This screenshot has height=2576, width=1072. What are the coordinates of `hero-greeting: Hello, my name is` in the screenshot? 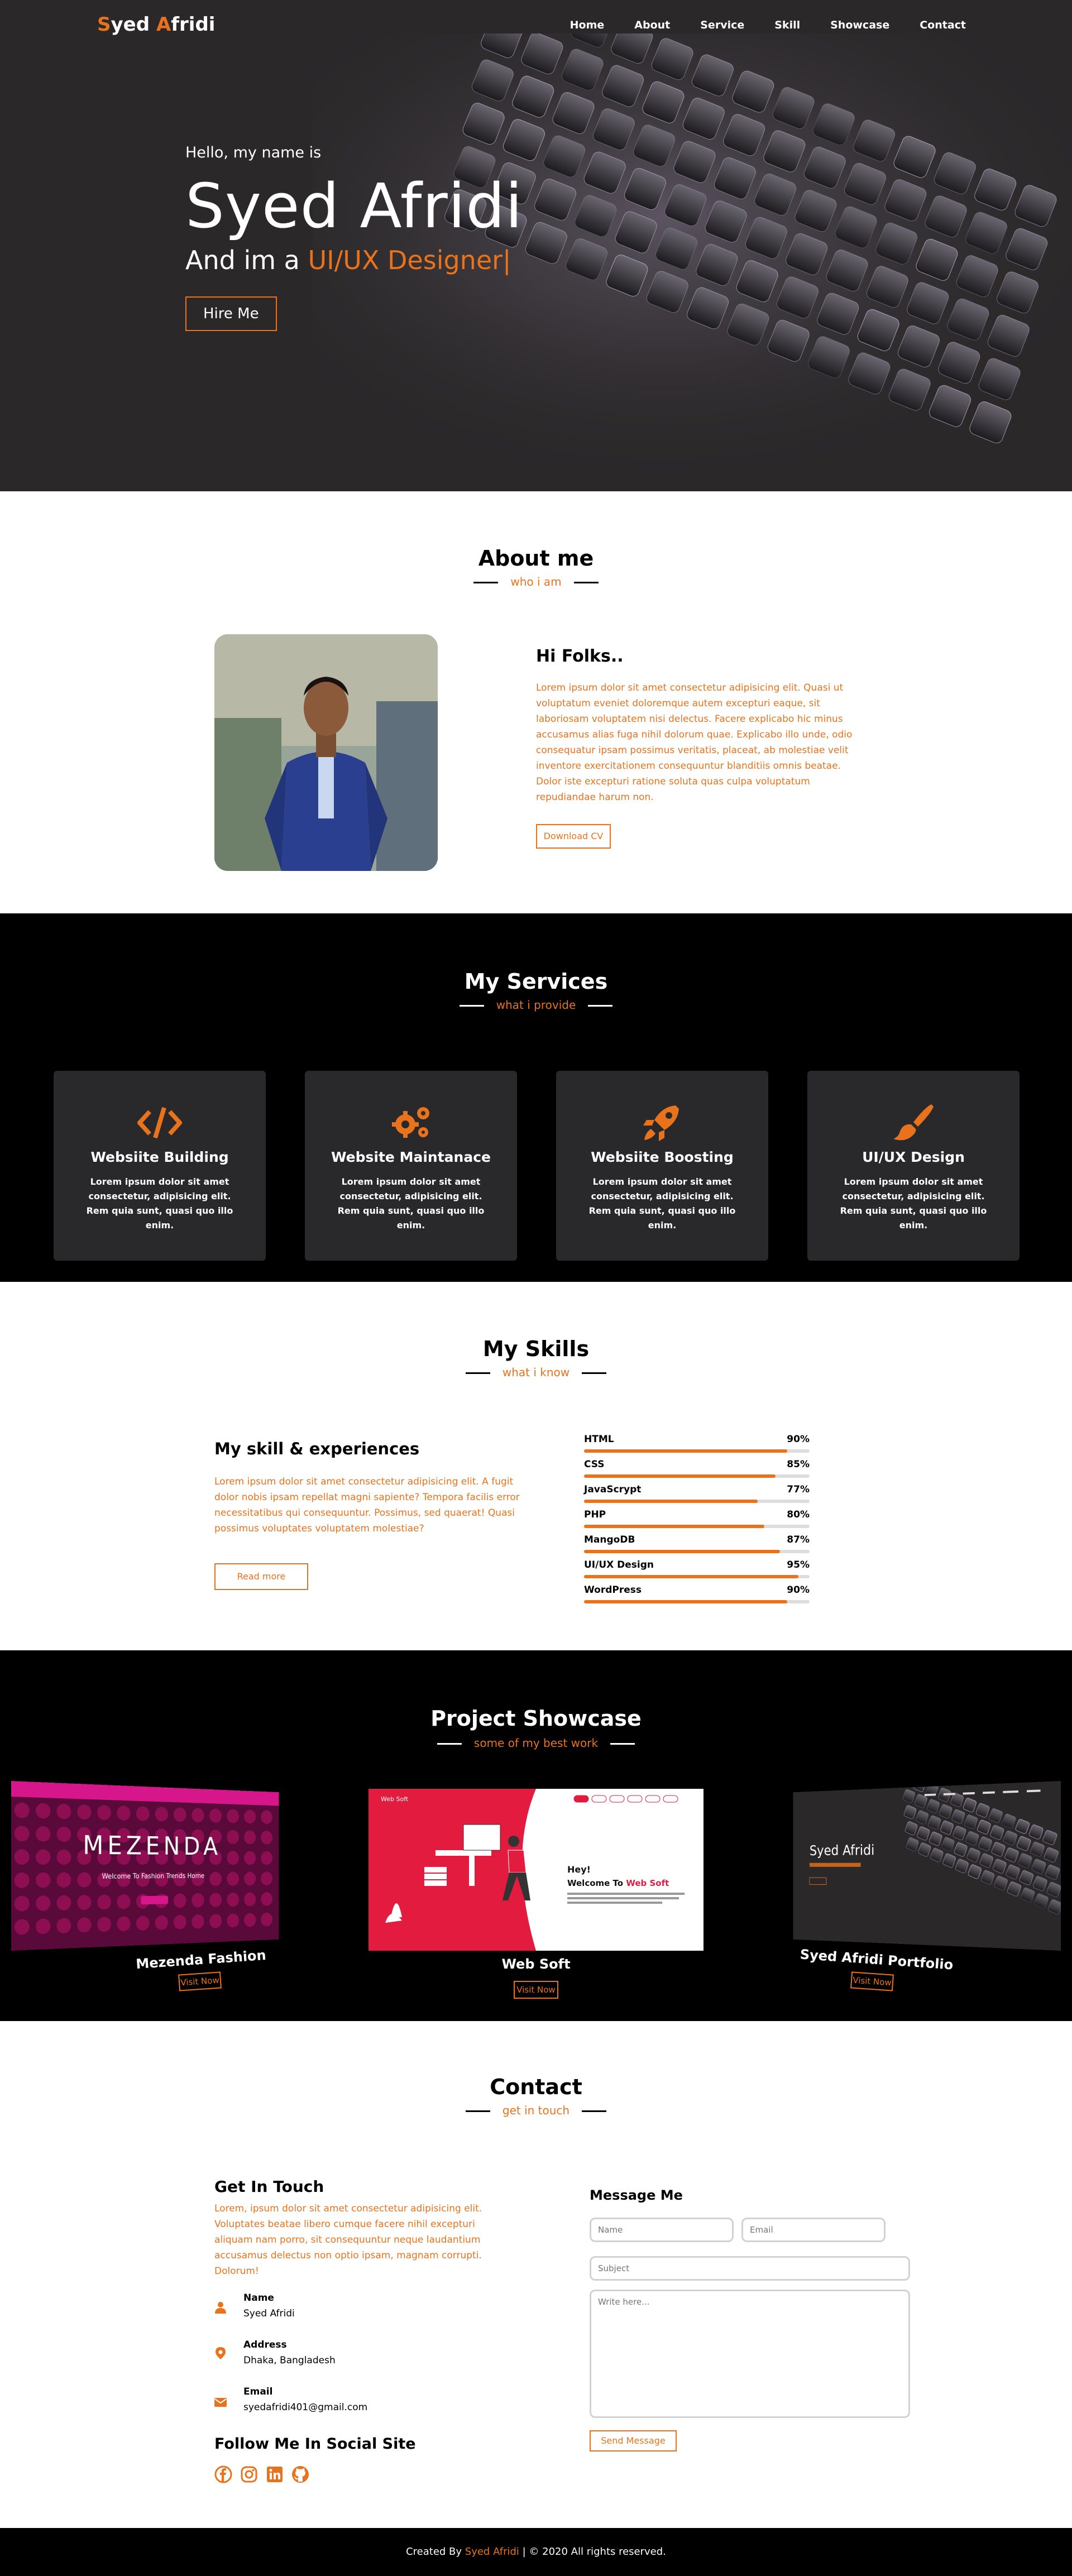 It's located at (354, 152).